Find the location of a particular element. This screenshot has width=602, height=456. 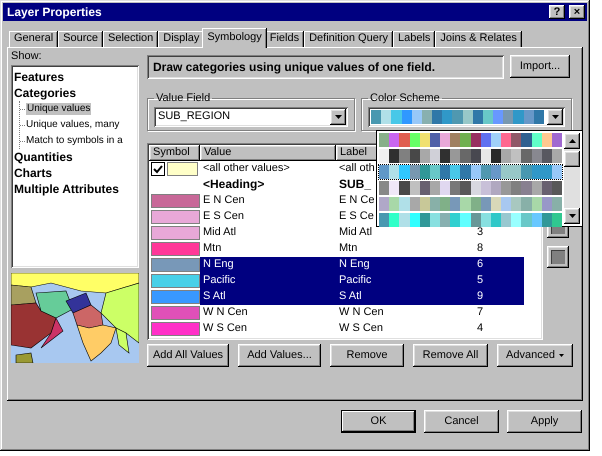

table-cell: SUB_ is located at coordinates (355, 184).